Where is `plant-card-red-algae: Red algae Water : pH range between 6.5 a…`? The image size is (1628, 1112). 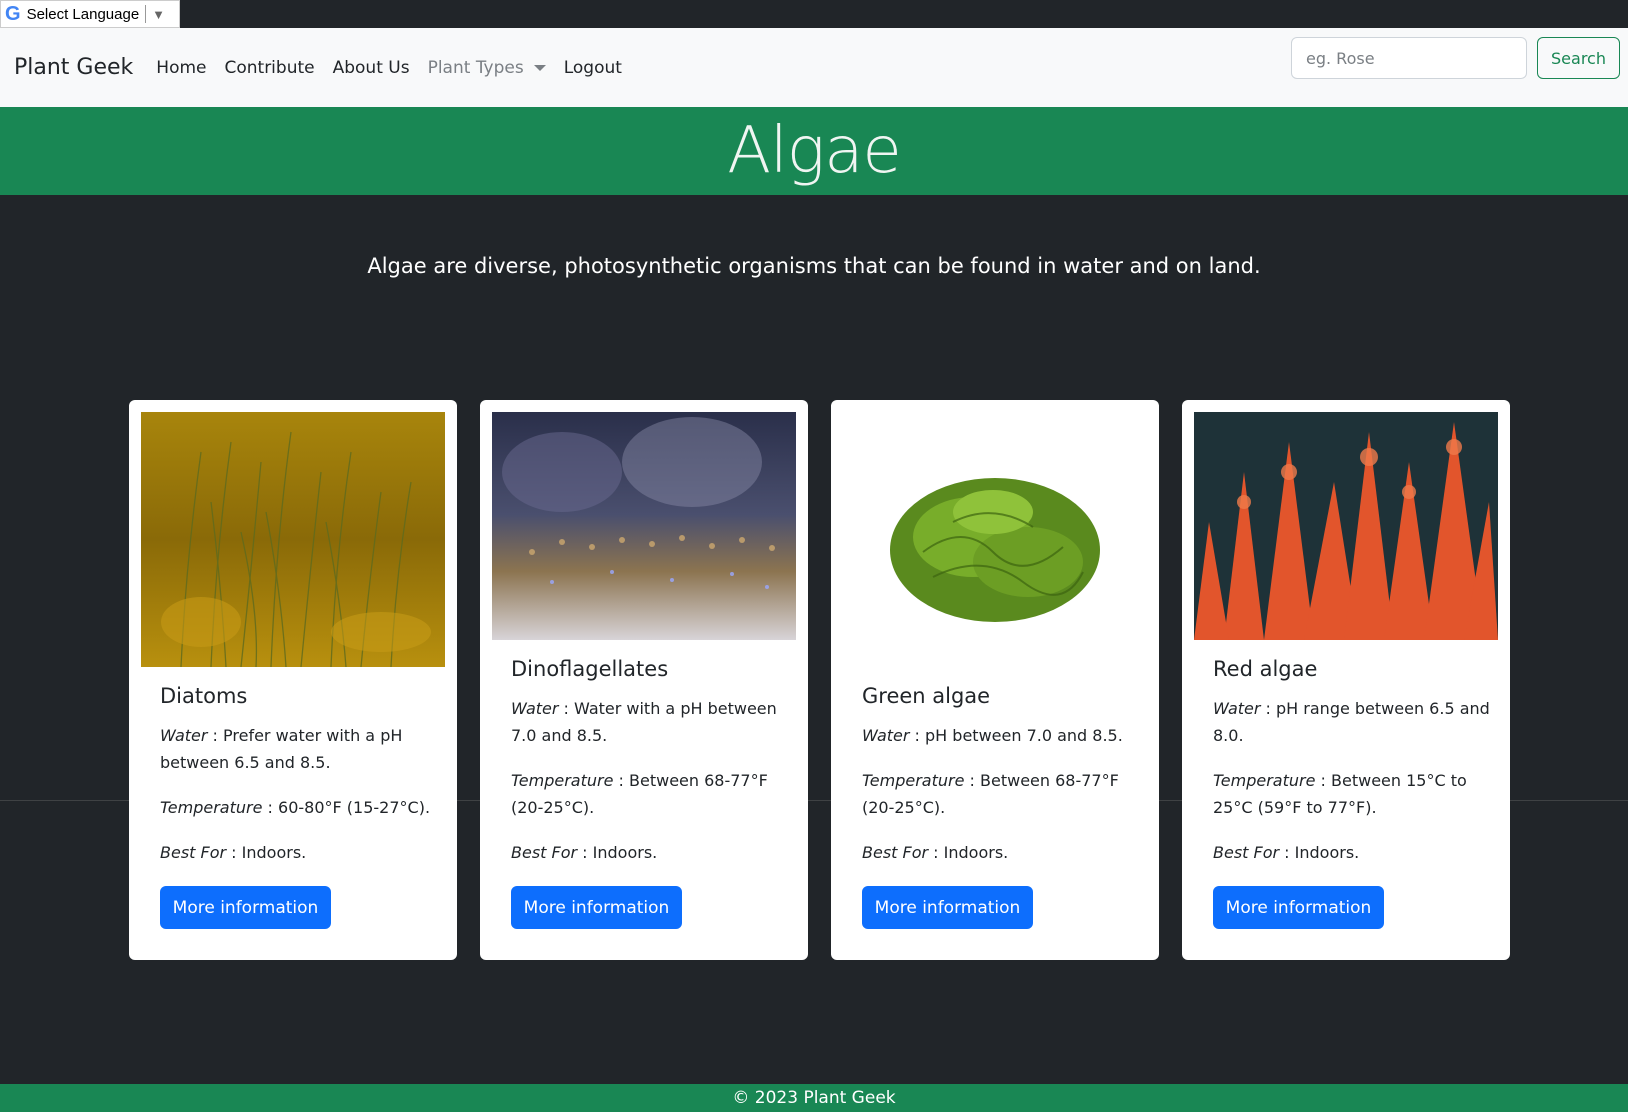 plant-card-red-algae: Red algae Water : pH range between 6.5 a… is located at coordinates (1346, 680).